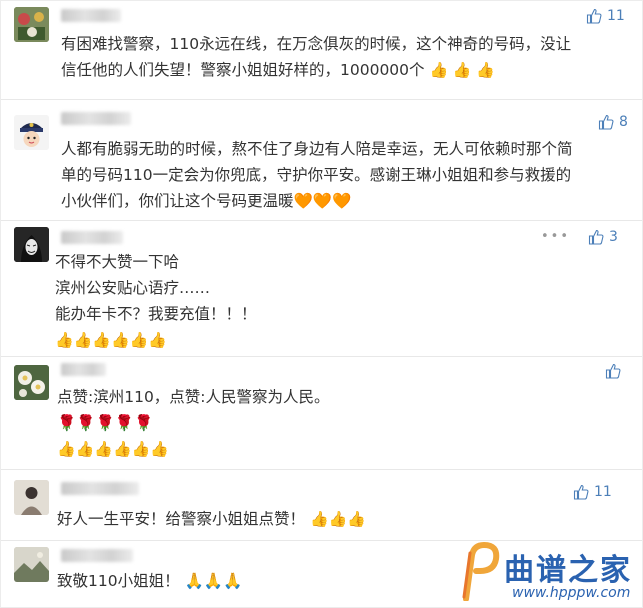  What do you see at coordinates (322, 201) in the screenshot?
I see `heart-emojis: 🧡🧡🧡` at bounding box center [322, 201].